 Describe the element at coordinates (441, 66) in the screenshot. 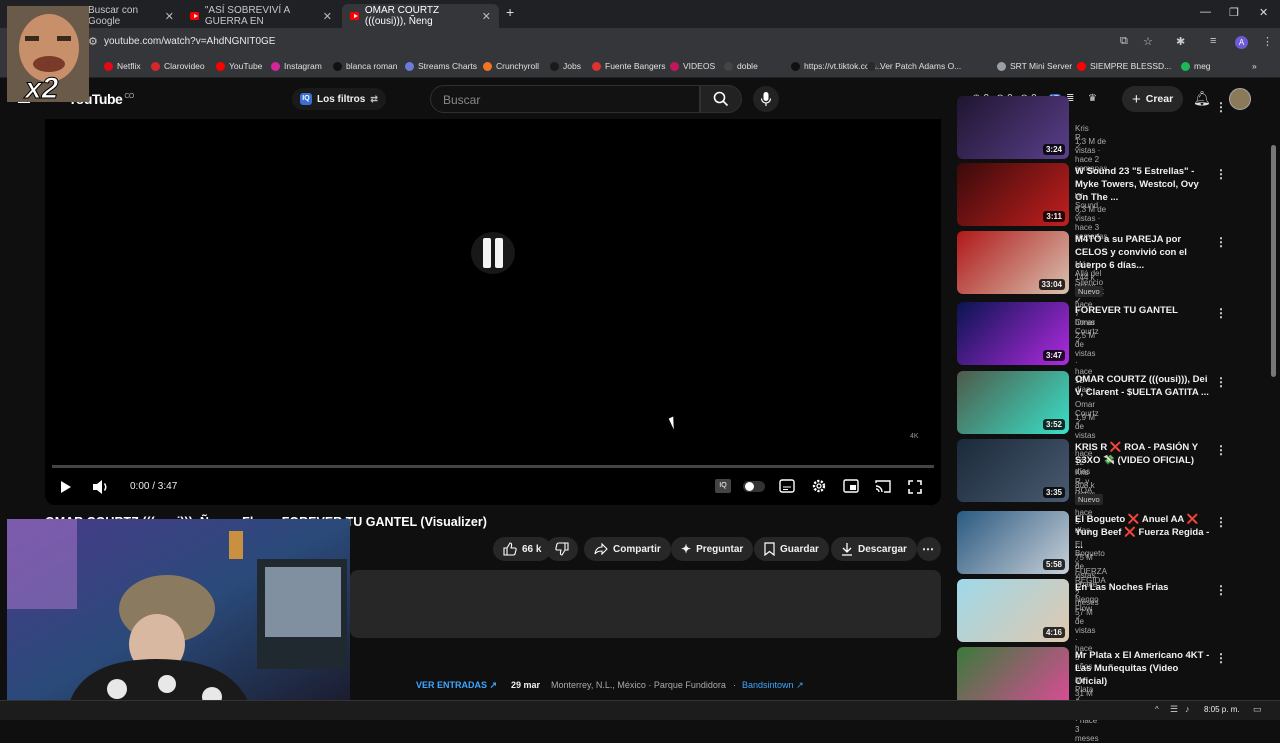

I see `bookmark-item: Streams Charts` at that location.